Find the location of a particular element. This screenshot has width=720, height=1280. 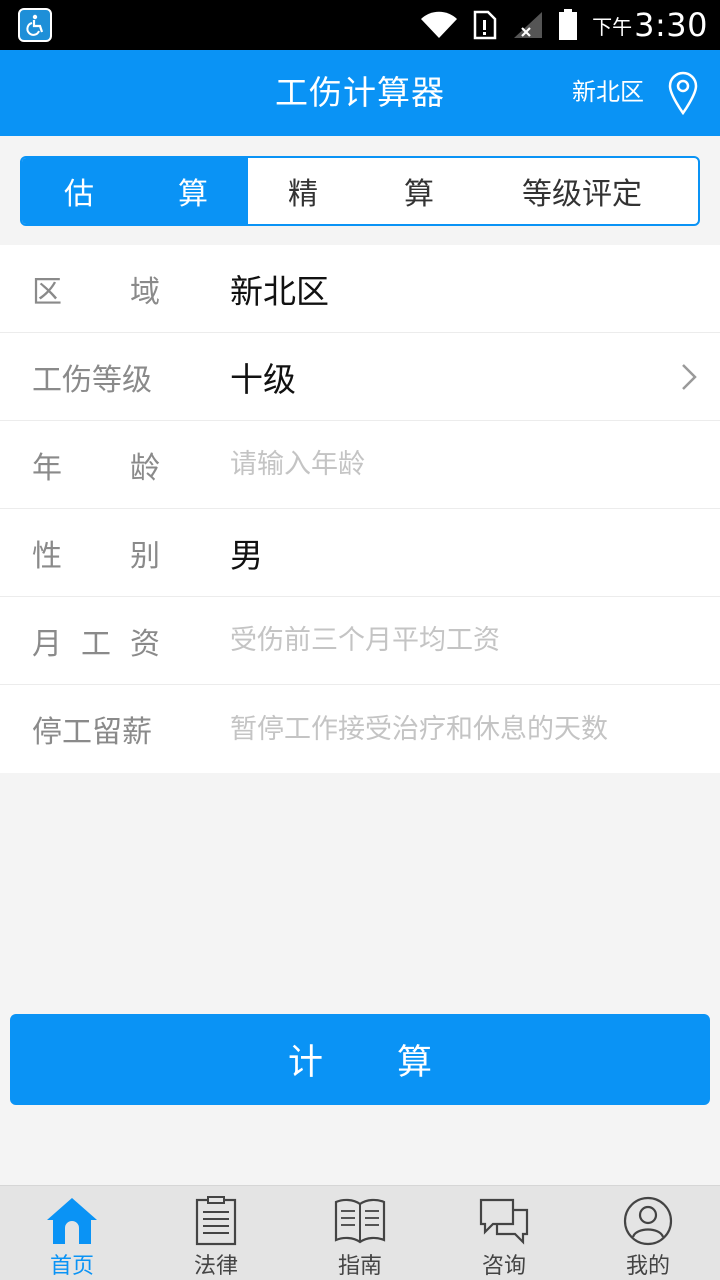

calculate-button-char-1: 计 is located at coordinates (305, 1063).